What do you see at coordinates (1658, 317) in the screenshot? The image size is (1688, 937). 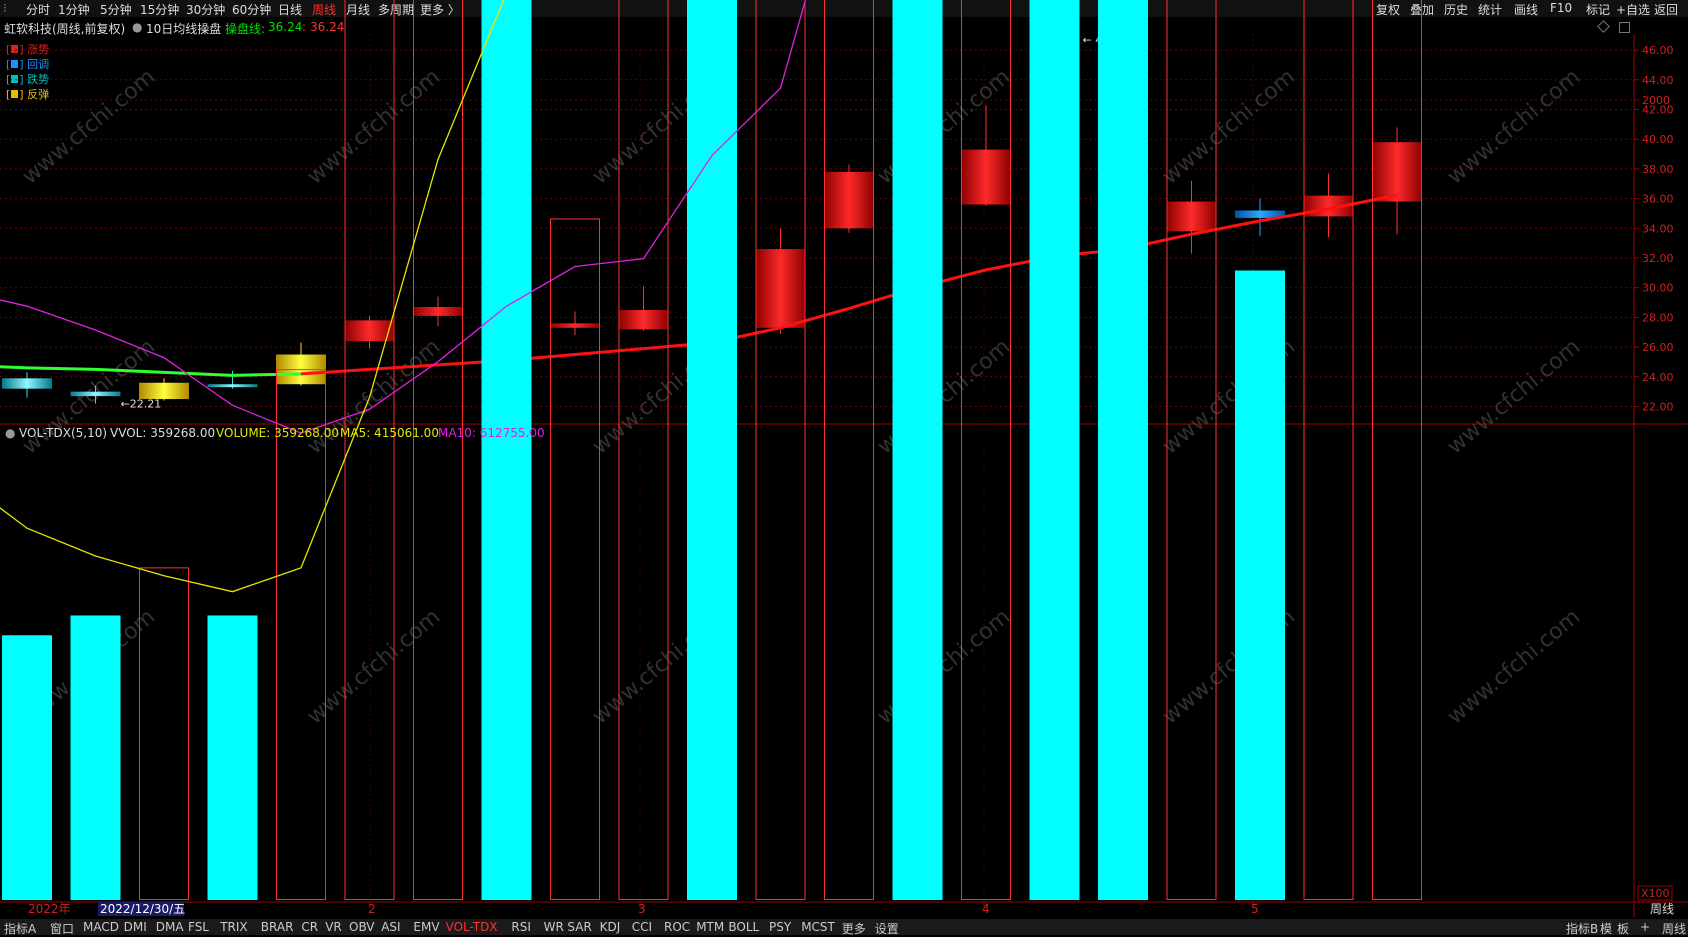 I see `price-tick-label: 28.00` at bounding box center [1658, 317].